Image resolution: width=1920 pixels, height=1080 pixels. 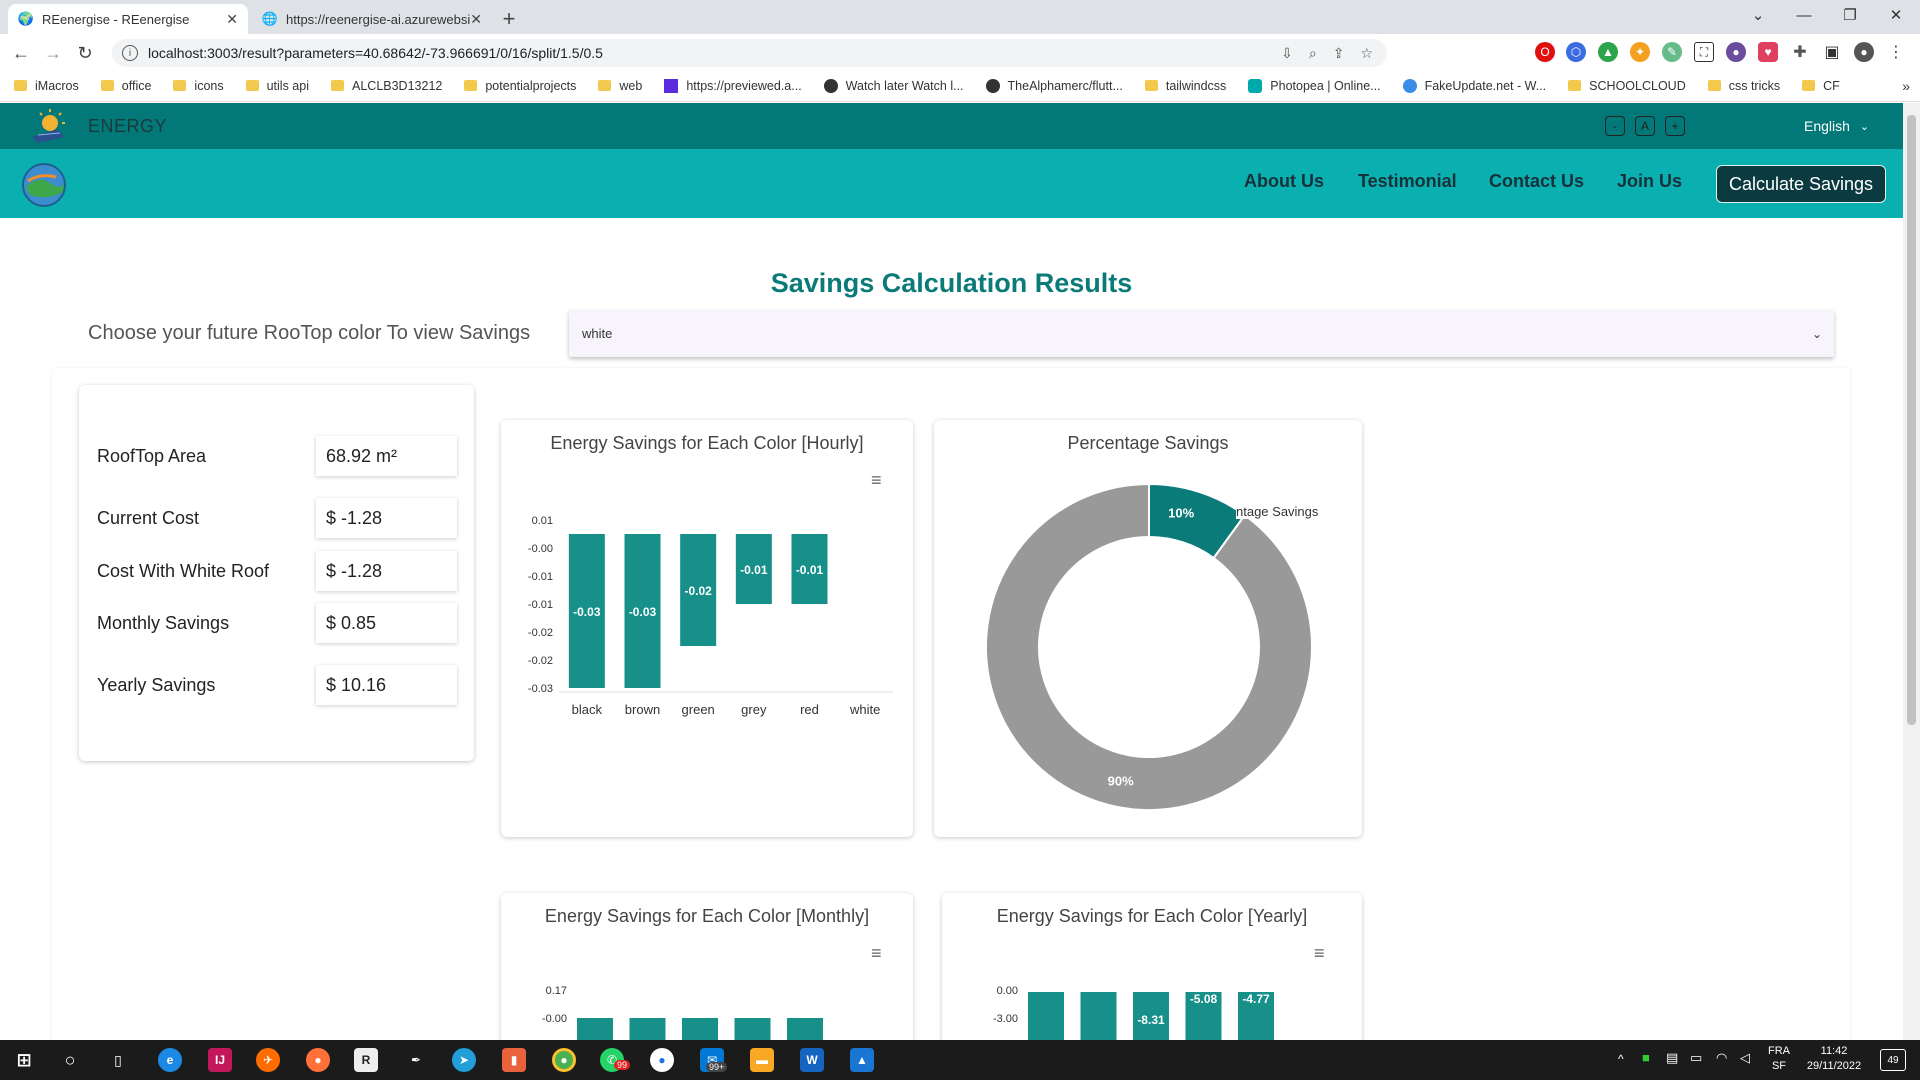 What do you see at coordinates (1911, 420) in the screenshot?
I see `scrollbar-thumb` at bounding box center [1911, 420].